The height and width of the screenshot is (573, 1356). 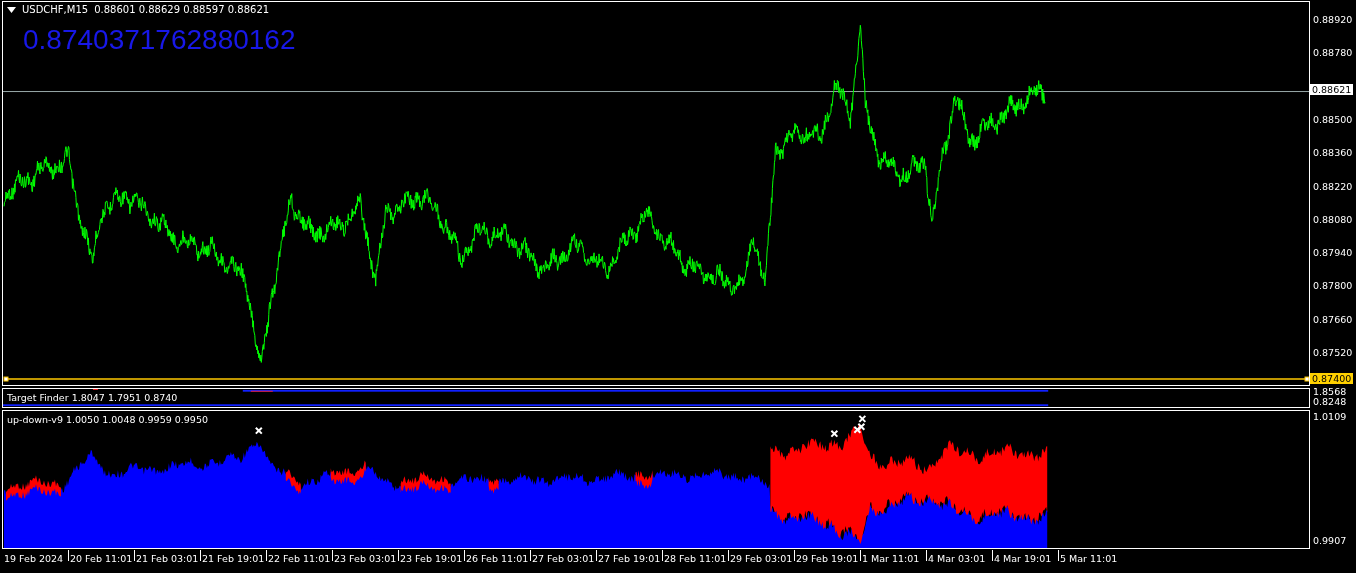 What do you see at coordinates (695, 555) in the screenshot?
I see `time-axis-label: 28 Feb 11:01` at bounding box center [695, 555].